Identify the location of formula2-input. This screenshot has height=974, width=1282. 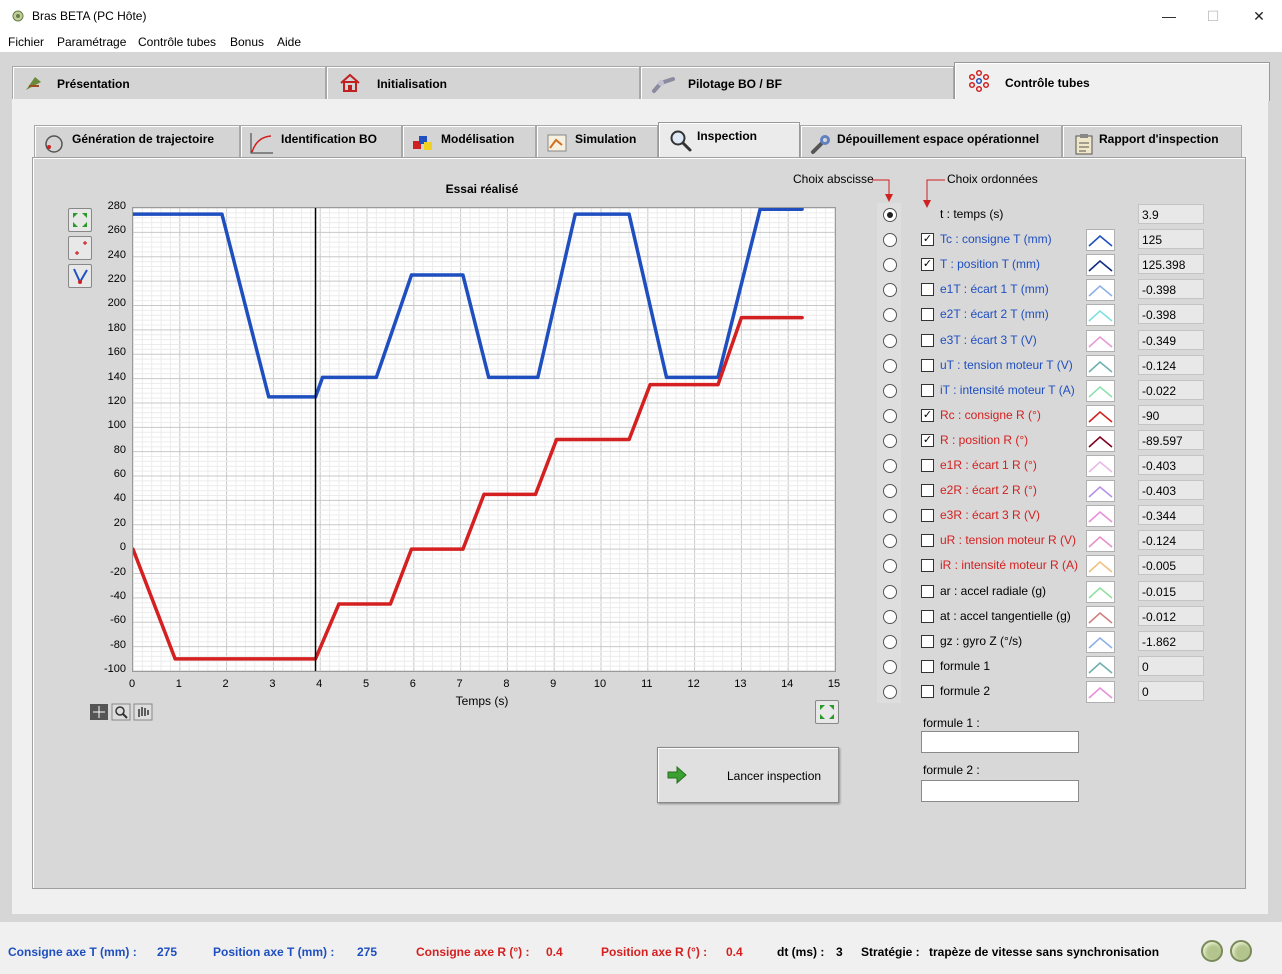
(1000, 791).